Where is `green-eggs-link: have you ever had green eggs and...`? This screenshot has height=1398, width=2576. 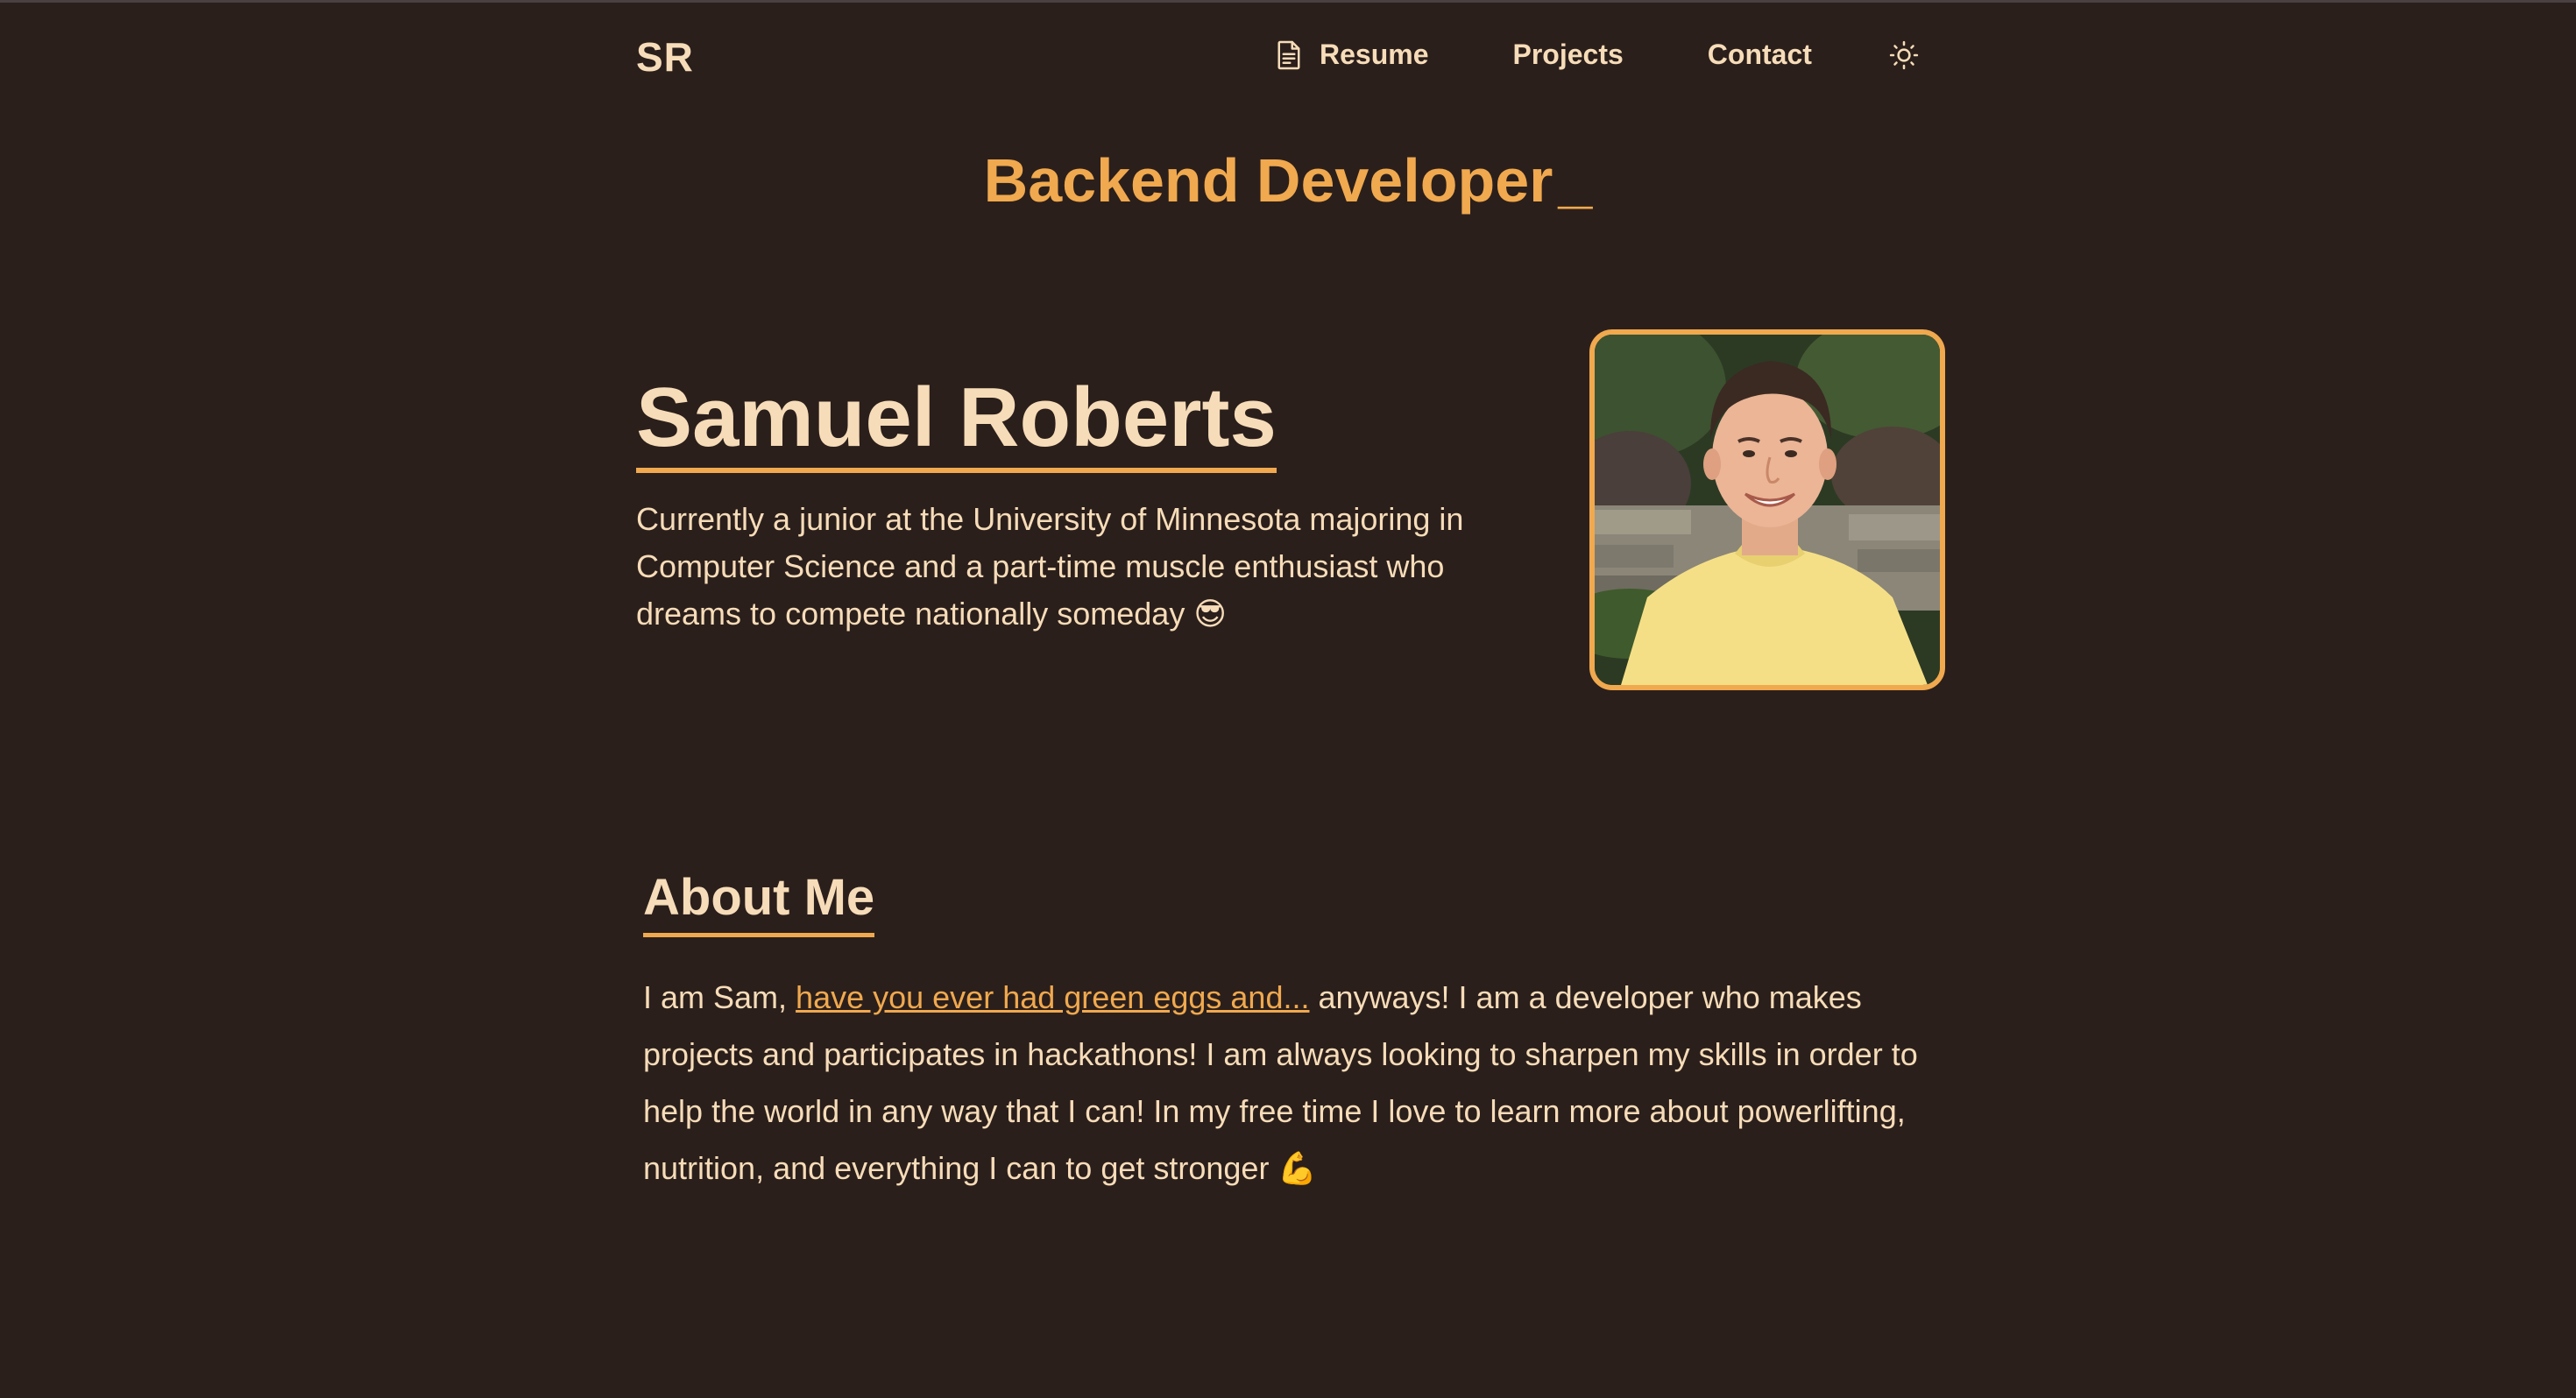 green-eggs-link: have you ever had green eggs and... is located at coordinates (1052, 997).